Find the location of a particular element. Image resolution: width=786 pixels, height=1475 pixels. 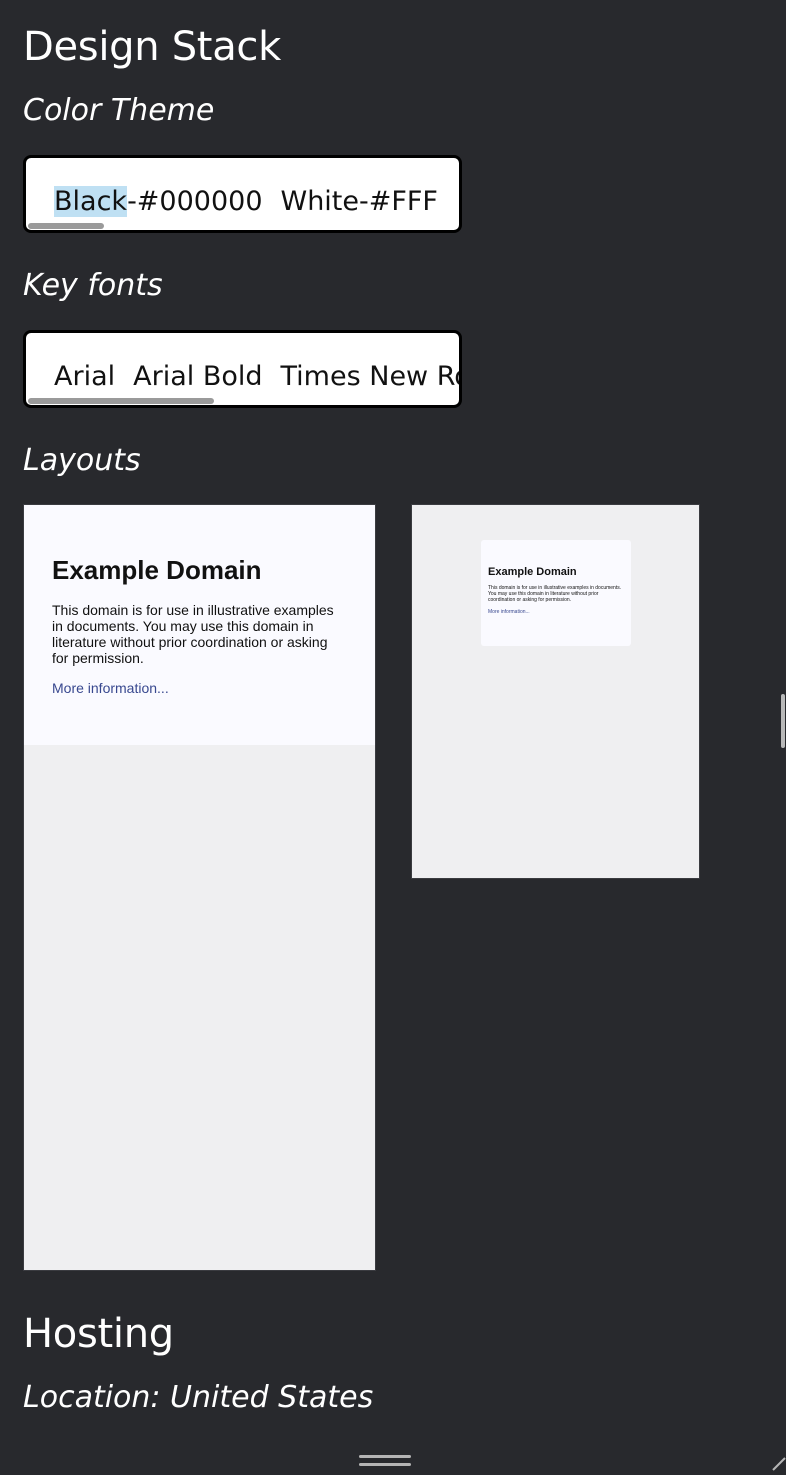

color-theme-list: Black-#000000 White-#FFF is located at coordinates (246, 201).